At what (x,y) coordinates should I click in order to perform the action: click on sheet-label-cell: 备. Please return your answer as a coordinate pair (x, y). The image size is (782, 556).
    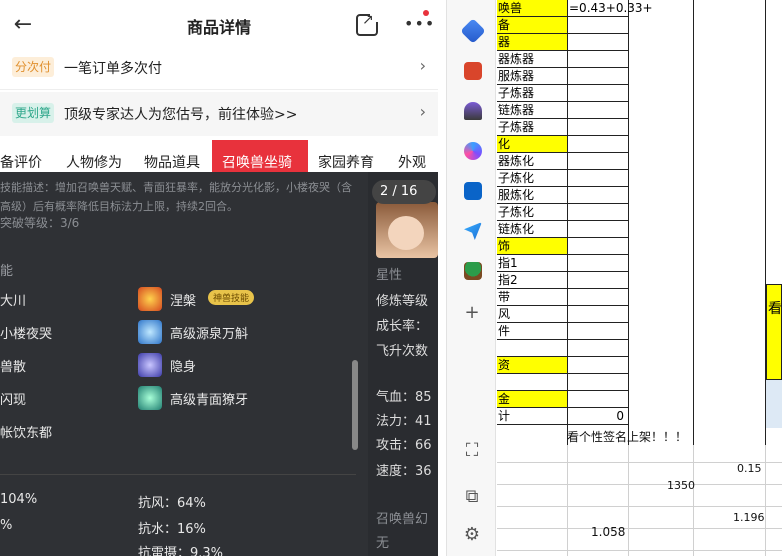
    Looking at the image, I should click on (532, 25).